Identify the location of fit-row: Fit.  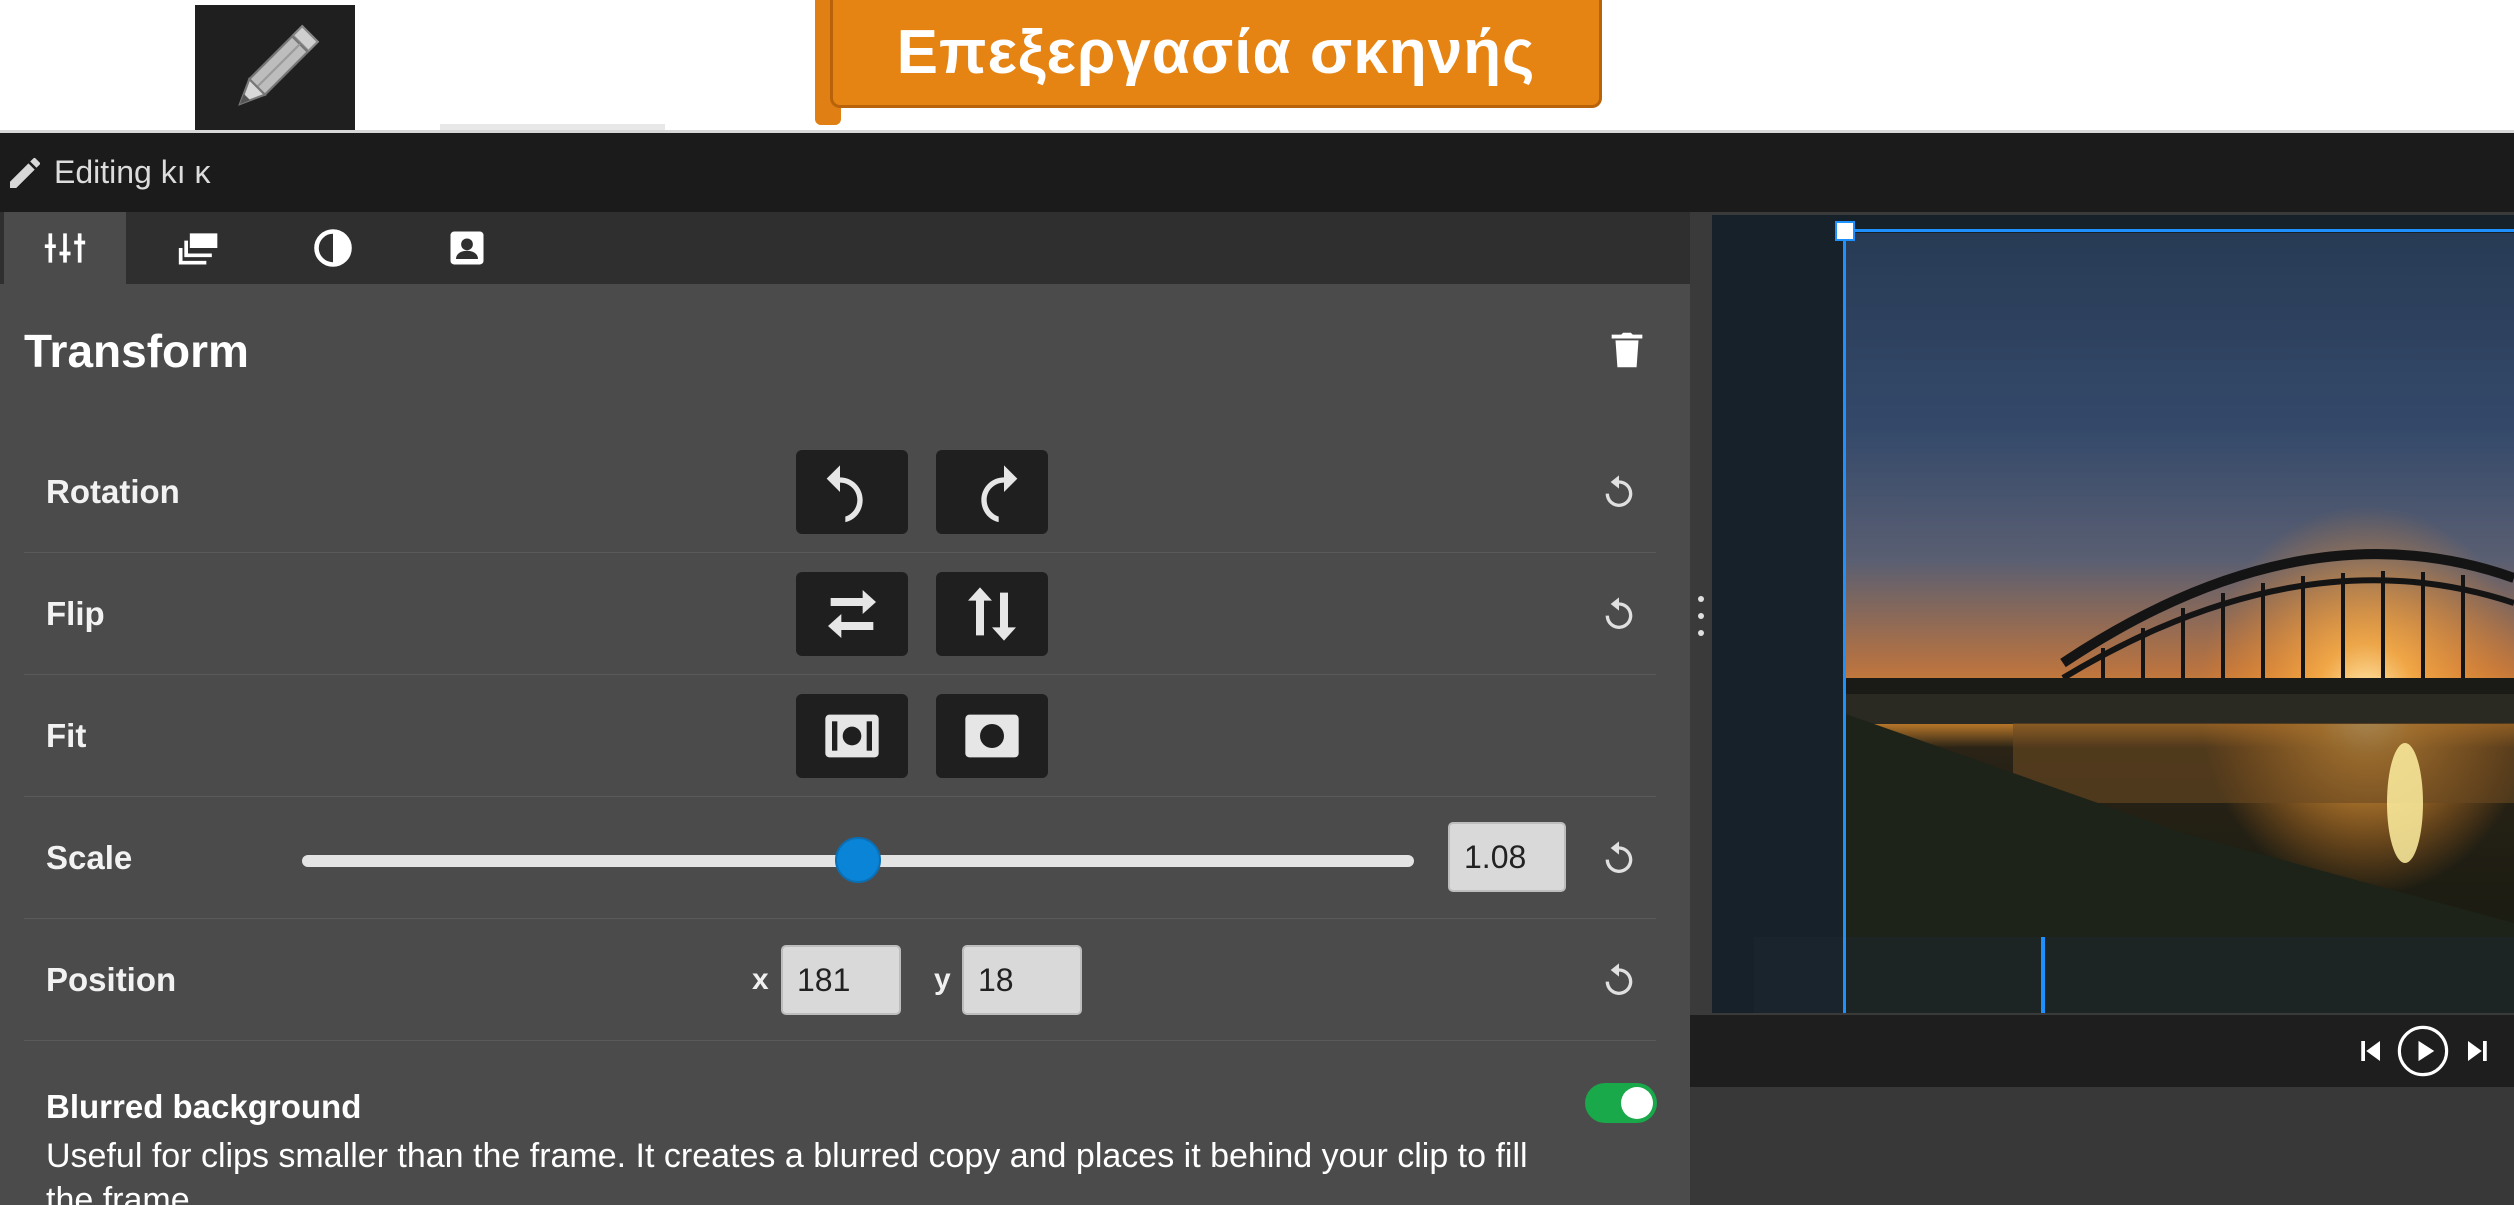
(840, 736).